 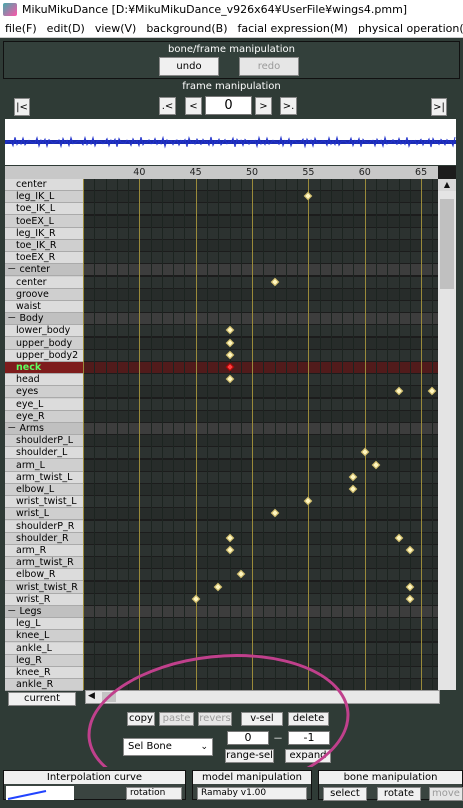 What do you see at coordinates (167, 106) in the screenshot?
I see `prev-key-button: .<` at bounding box center [167, 106].